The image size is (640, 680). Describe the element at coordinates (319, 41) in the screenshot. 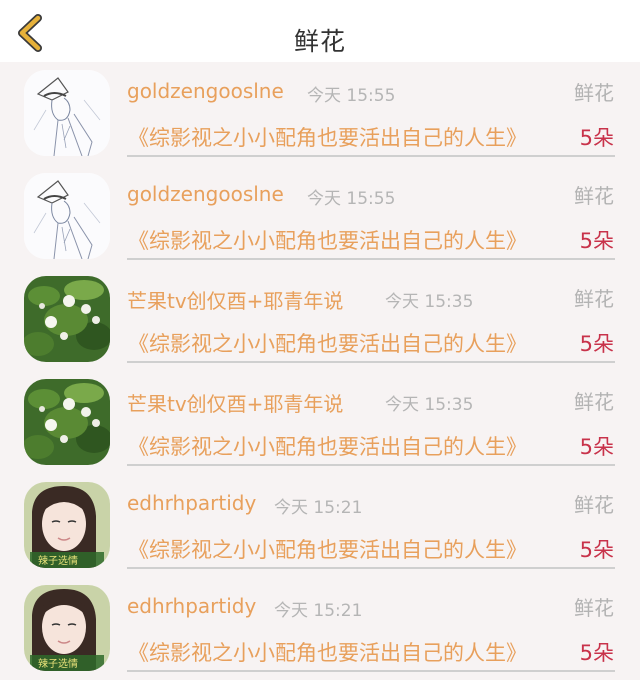

I see `page-title: 鲜花` at that location.